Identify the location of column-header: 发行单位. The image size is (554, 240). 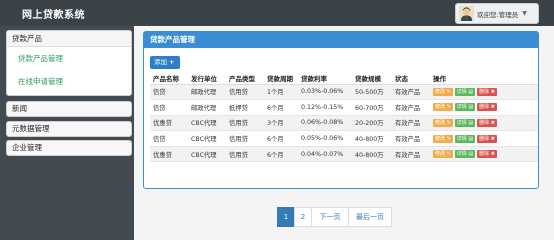
(207, 78).